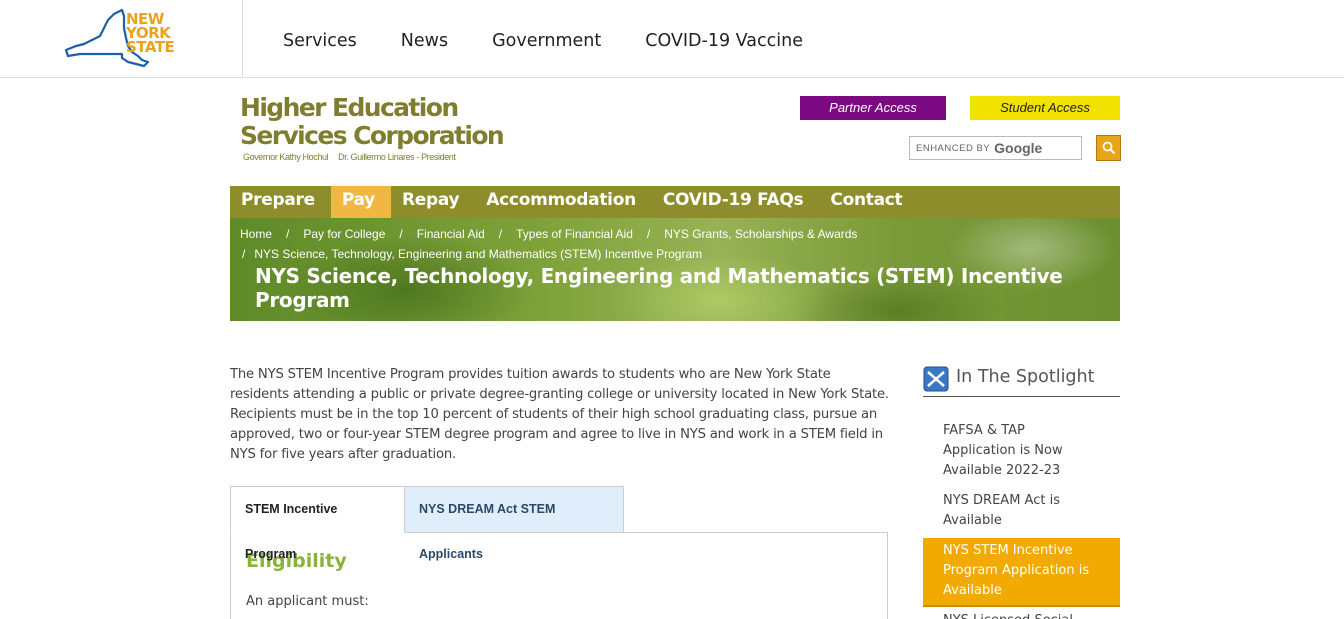  Describe the element at coordinates (256, 234) in the screenshot. I see `breadcrumb-home: Home` at that location.